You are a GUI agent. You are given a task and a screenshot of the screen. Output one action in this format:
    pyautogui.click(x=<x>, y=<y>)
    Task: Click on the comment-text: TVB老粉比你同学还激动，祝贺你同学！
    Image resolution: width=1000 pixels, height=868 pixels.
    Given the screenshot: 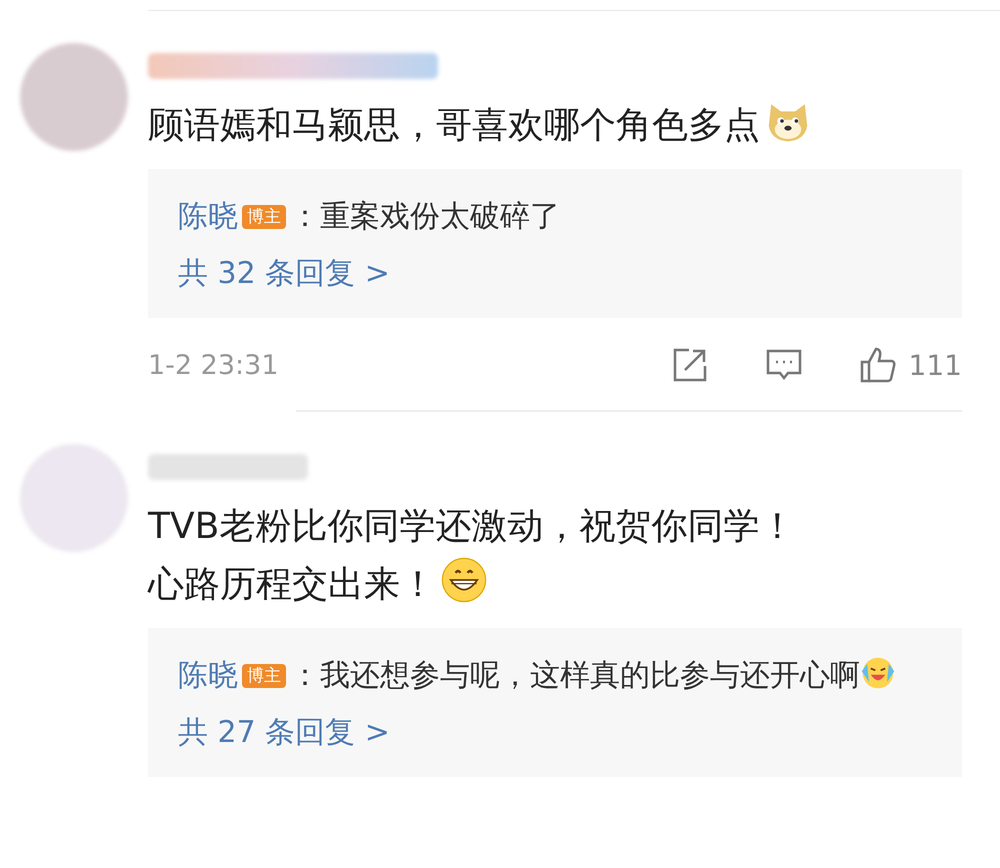 What is the action you would take?
    pyautogui.click(x=472, y=526)
    